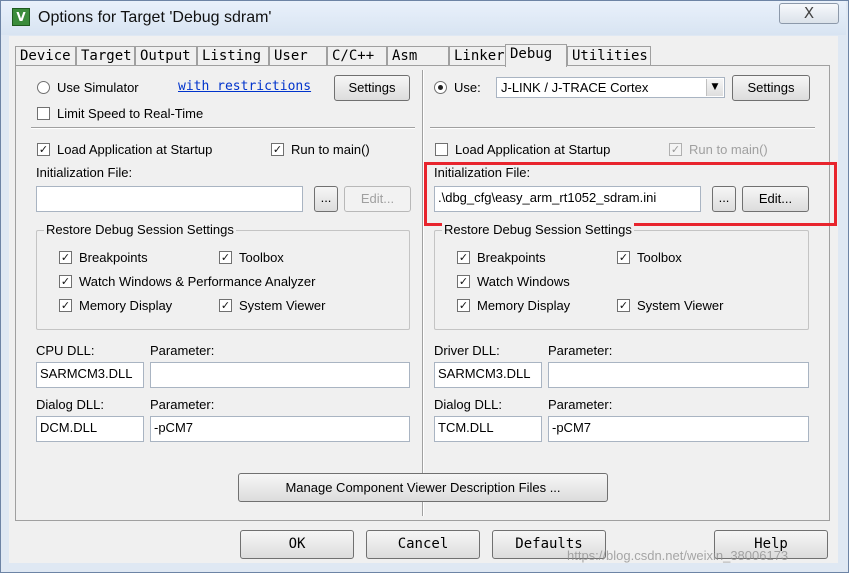 The image size is (849, 573). I want to click on right-run-to-main-label: Run to main(), so click(728, 149).